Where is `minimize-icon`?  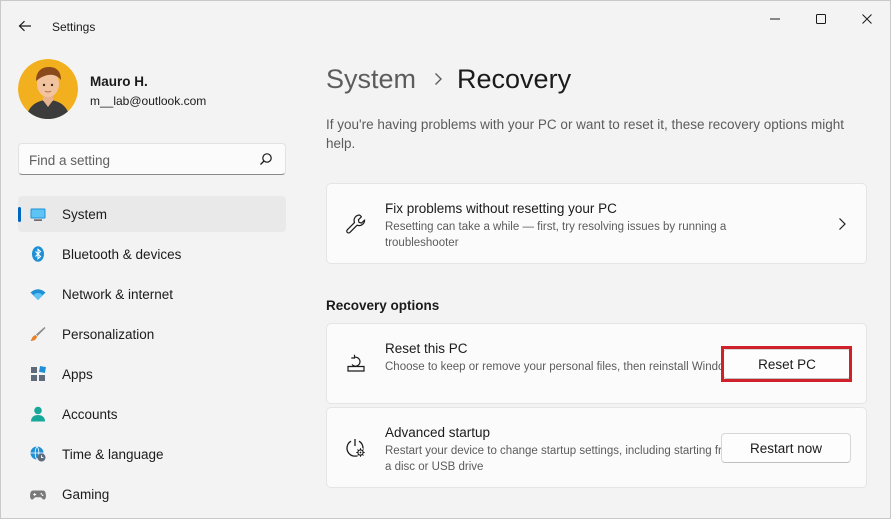
minimize-icon is located at coordinates (775, 19).